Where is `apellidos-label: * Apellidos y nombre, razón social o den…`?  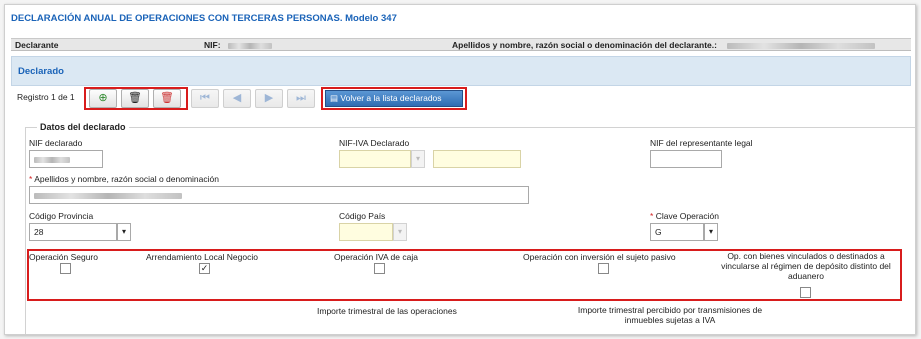
apellidos-label: * Apellidos y nombre, razón social o den… is located at coordinates (124, 179).